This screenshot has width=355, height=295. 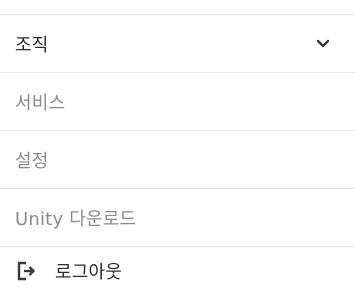 I want to click on menu-item-label: 조직, so click(x=32, y=45).